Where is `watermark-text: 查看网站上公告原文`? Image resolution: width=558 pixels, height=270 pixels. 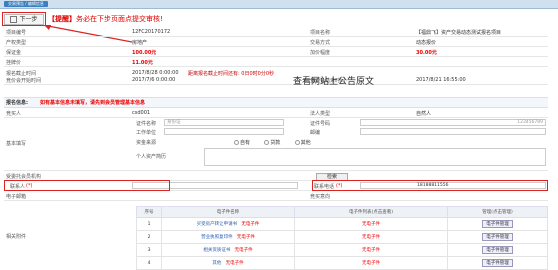 watermark-text: 查看网站上公告原文 is located at coordinates (334, 82).